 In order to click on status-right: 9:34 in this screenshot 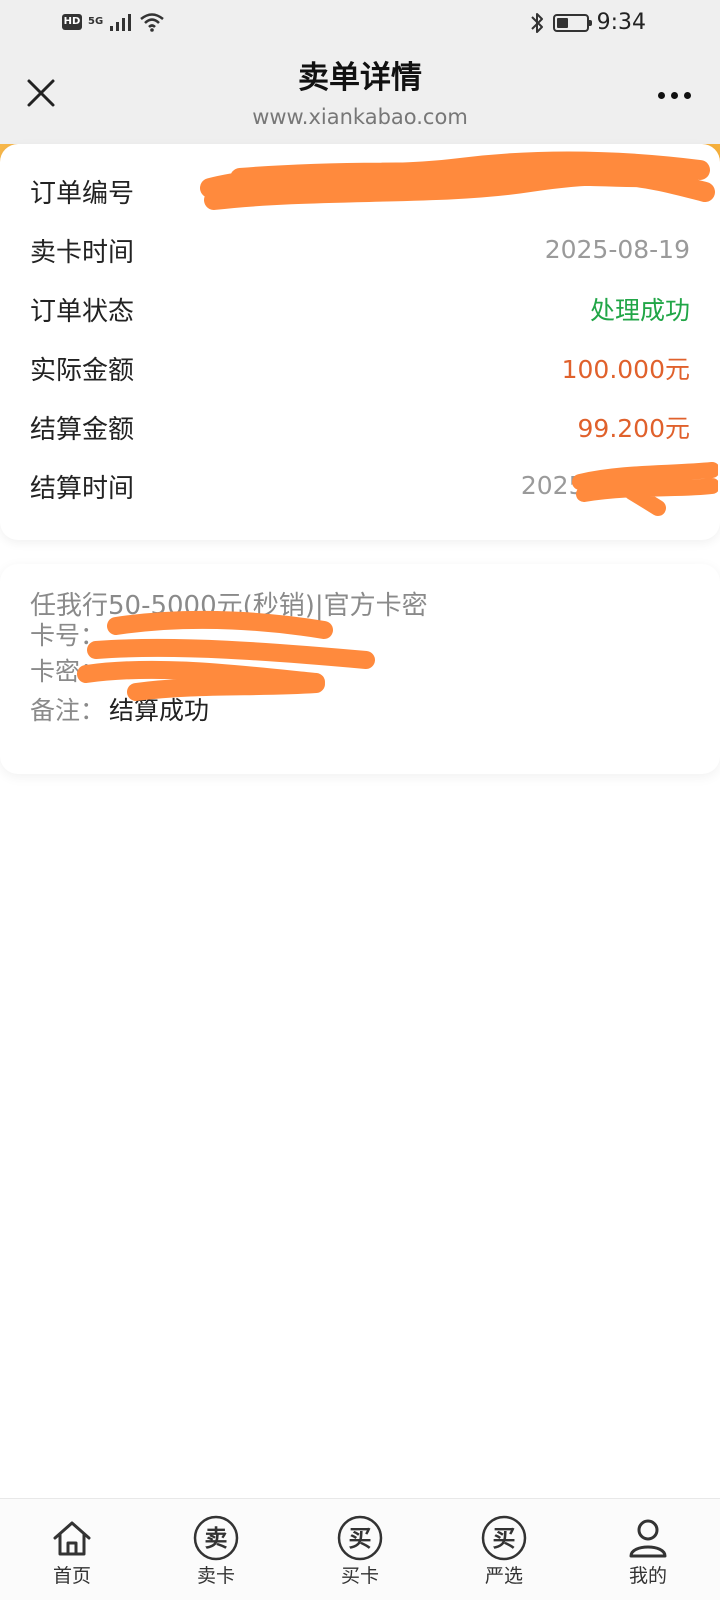, I will do `click(587, 23)`.